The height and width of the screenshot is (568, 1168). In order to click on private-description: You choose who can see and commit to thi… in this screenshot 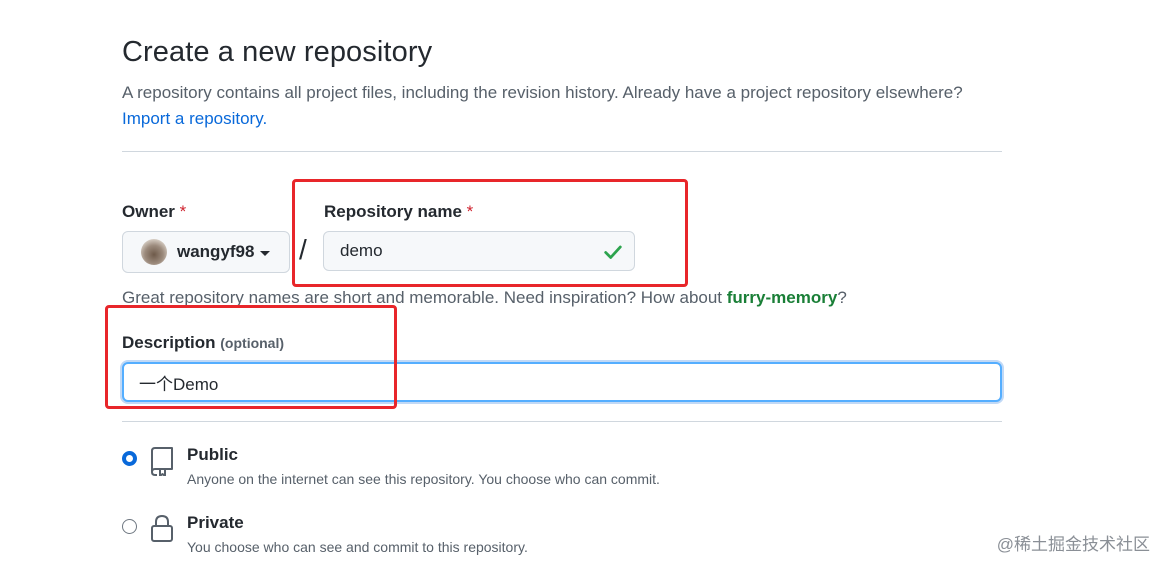, I will do `click(357, 547)`.